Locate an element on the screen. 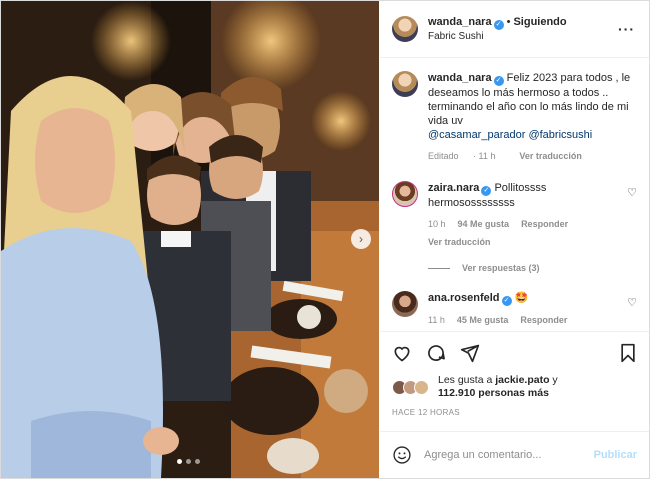 This screenshot has width=650, height=479. carousel-next-button: › is located at coordinates (361, 239).